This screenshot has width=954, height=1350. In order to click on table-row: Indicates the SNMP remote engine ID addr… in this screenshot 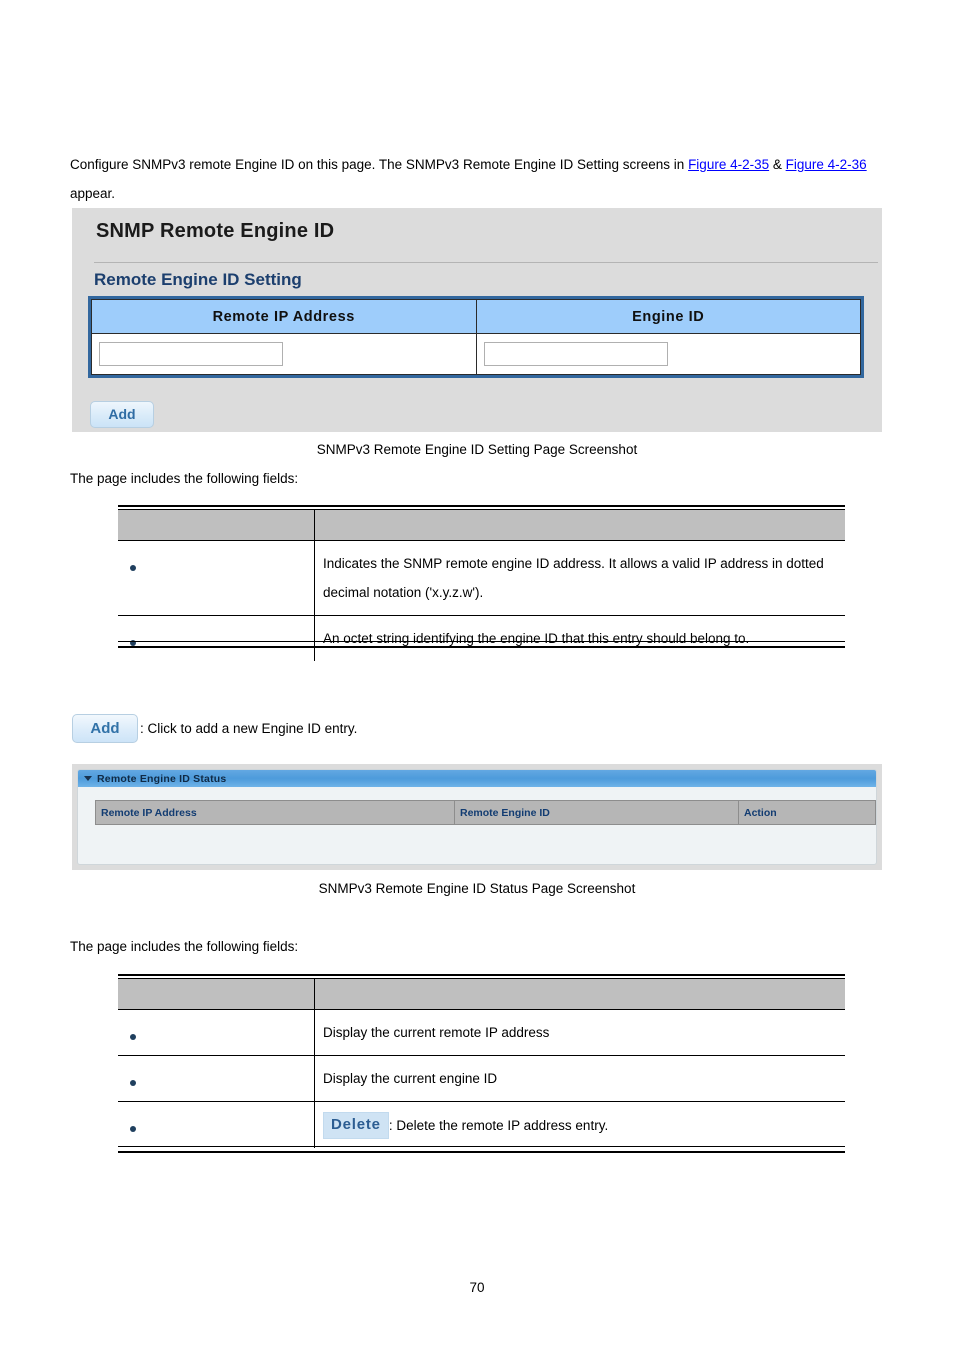, I will do `click(481, 578)`.